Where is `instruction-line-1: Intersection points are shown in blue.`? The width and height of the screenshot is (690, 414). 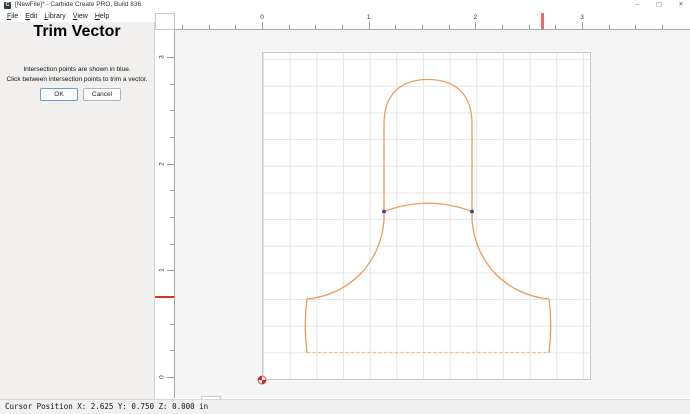 instruction-line-1: Intersection points are shown in blue. is located at coordinates (77, 69).